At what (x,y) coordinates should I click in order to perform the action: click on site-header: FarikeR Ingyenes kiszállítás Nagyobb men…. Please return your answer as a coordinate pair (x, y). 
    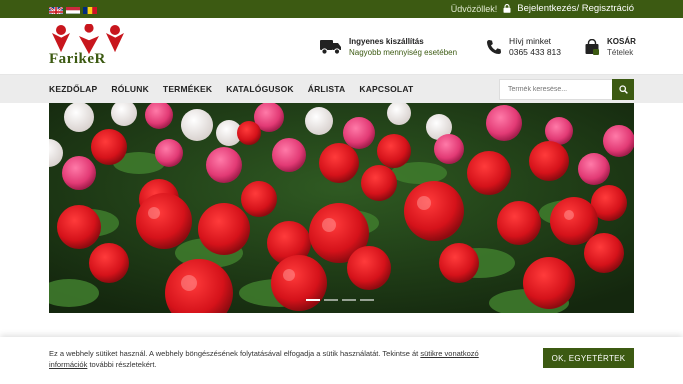
    Looking at the image, I should click on (341, 46).